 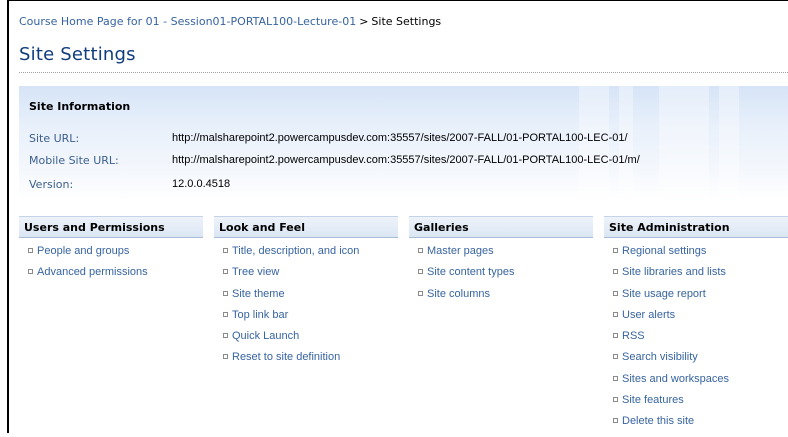 What do you see at coordinates (306, 276) in the screenshot?
I see `tree-view-link: Tree view` at bounding box center [306, 276].